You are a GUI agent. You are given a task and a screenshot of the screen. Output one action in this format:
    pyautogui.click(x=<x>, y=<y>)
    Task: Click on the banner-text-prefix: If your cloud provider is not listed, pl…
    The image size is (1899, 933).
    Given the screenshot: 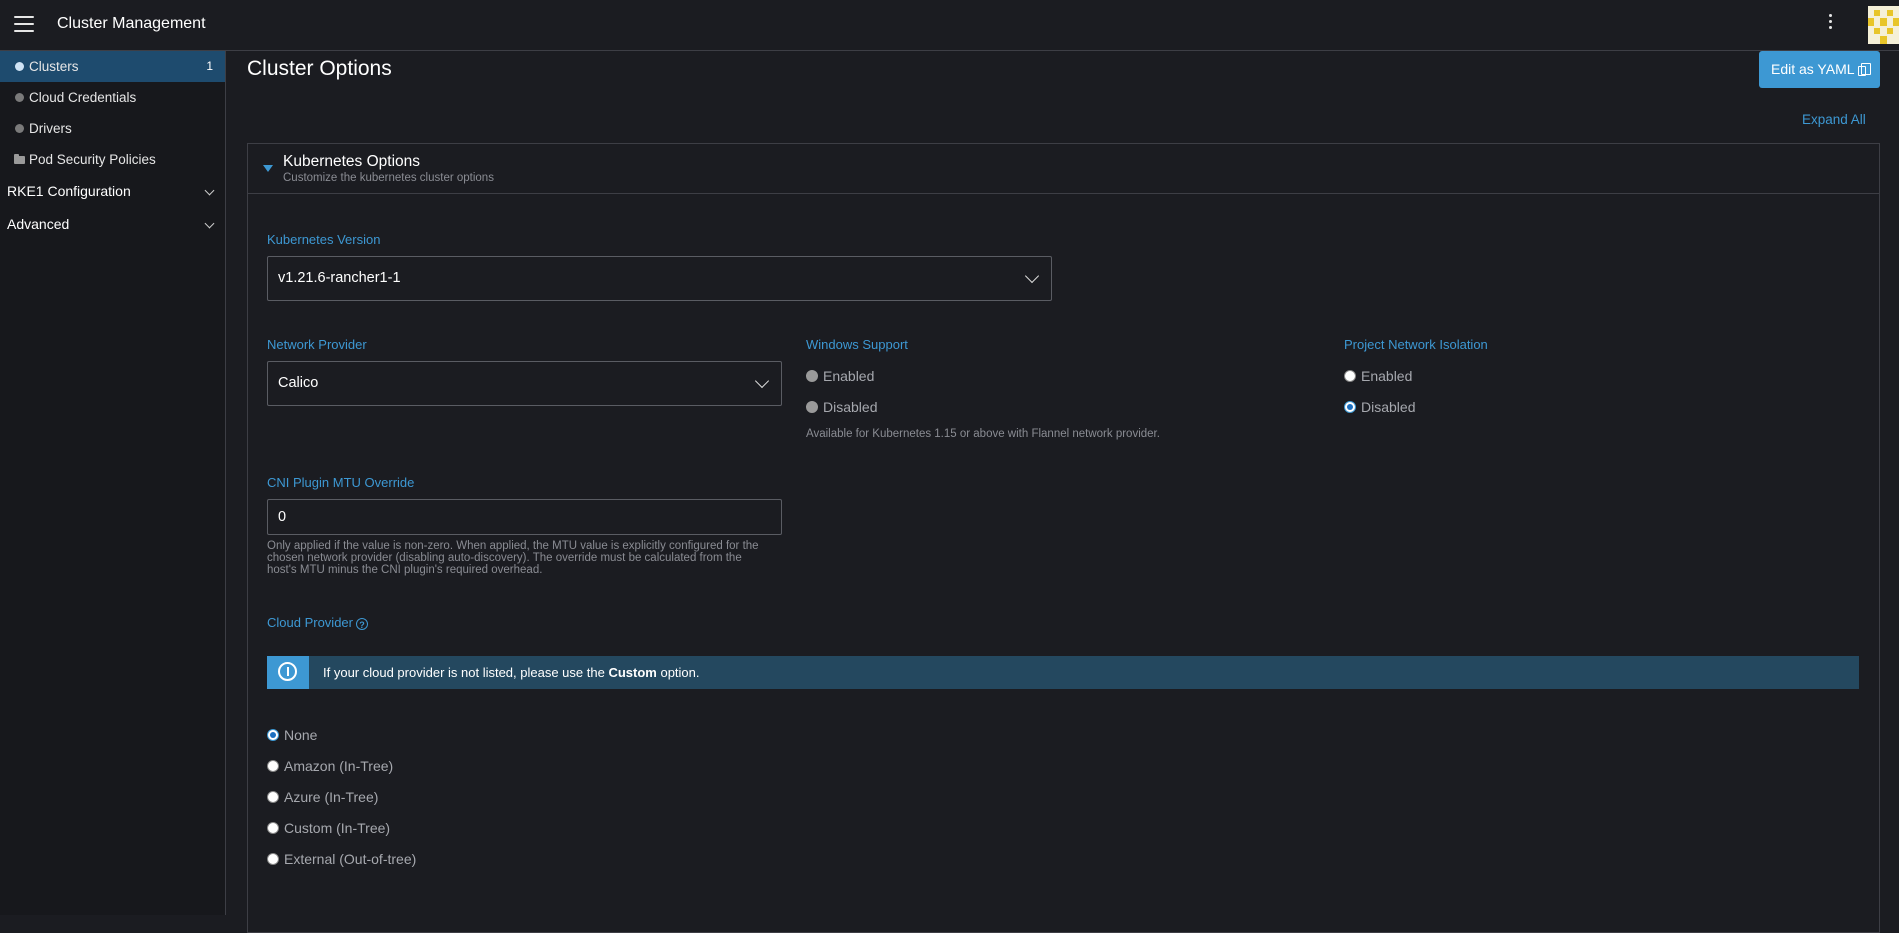 What is the action you would take?
    pyautogui.click(x=464, y=672)
    